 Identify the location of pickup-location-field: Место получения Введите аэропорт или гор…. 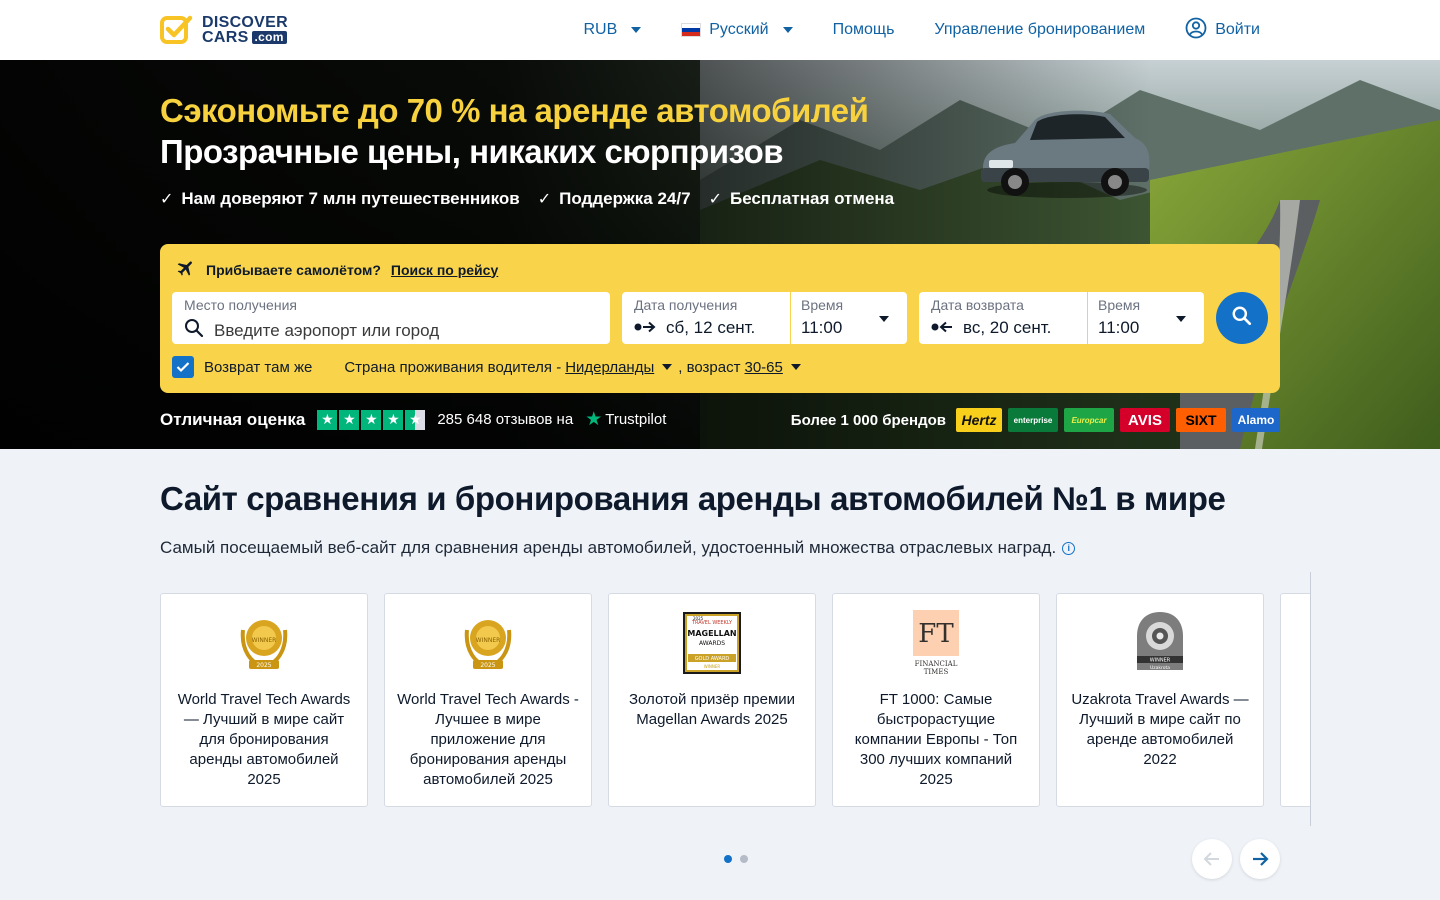
(391, 318).